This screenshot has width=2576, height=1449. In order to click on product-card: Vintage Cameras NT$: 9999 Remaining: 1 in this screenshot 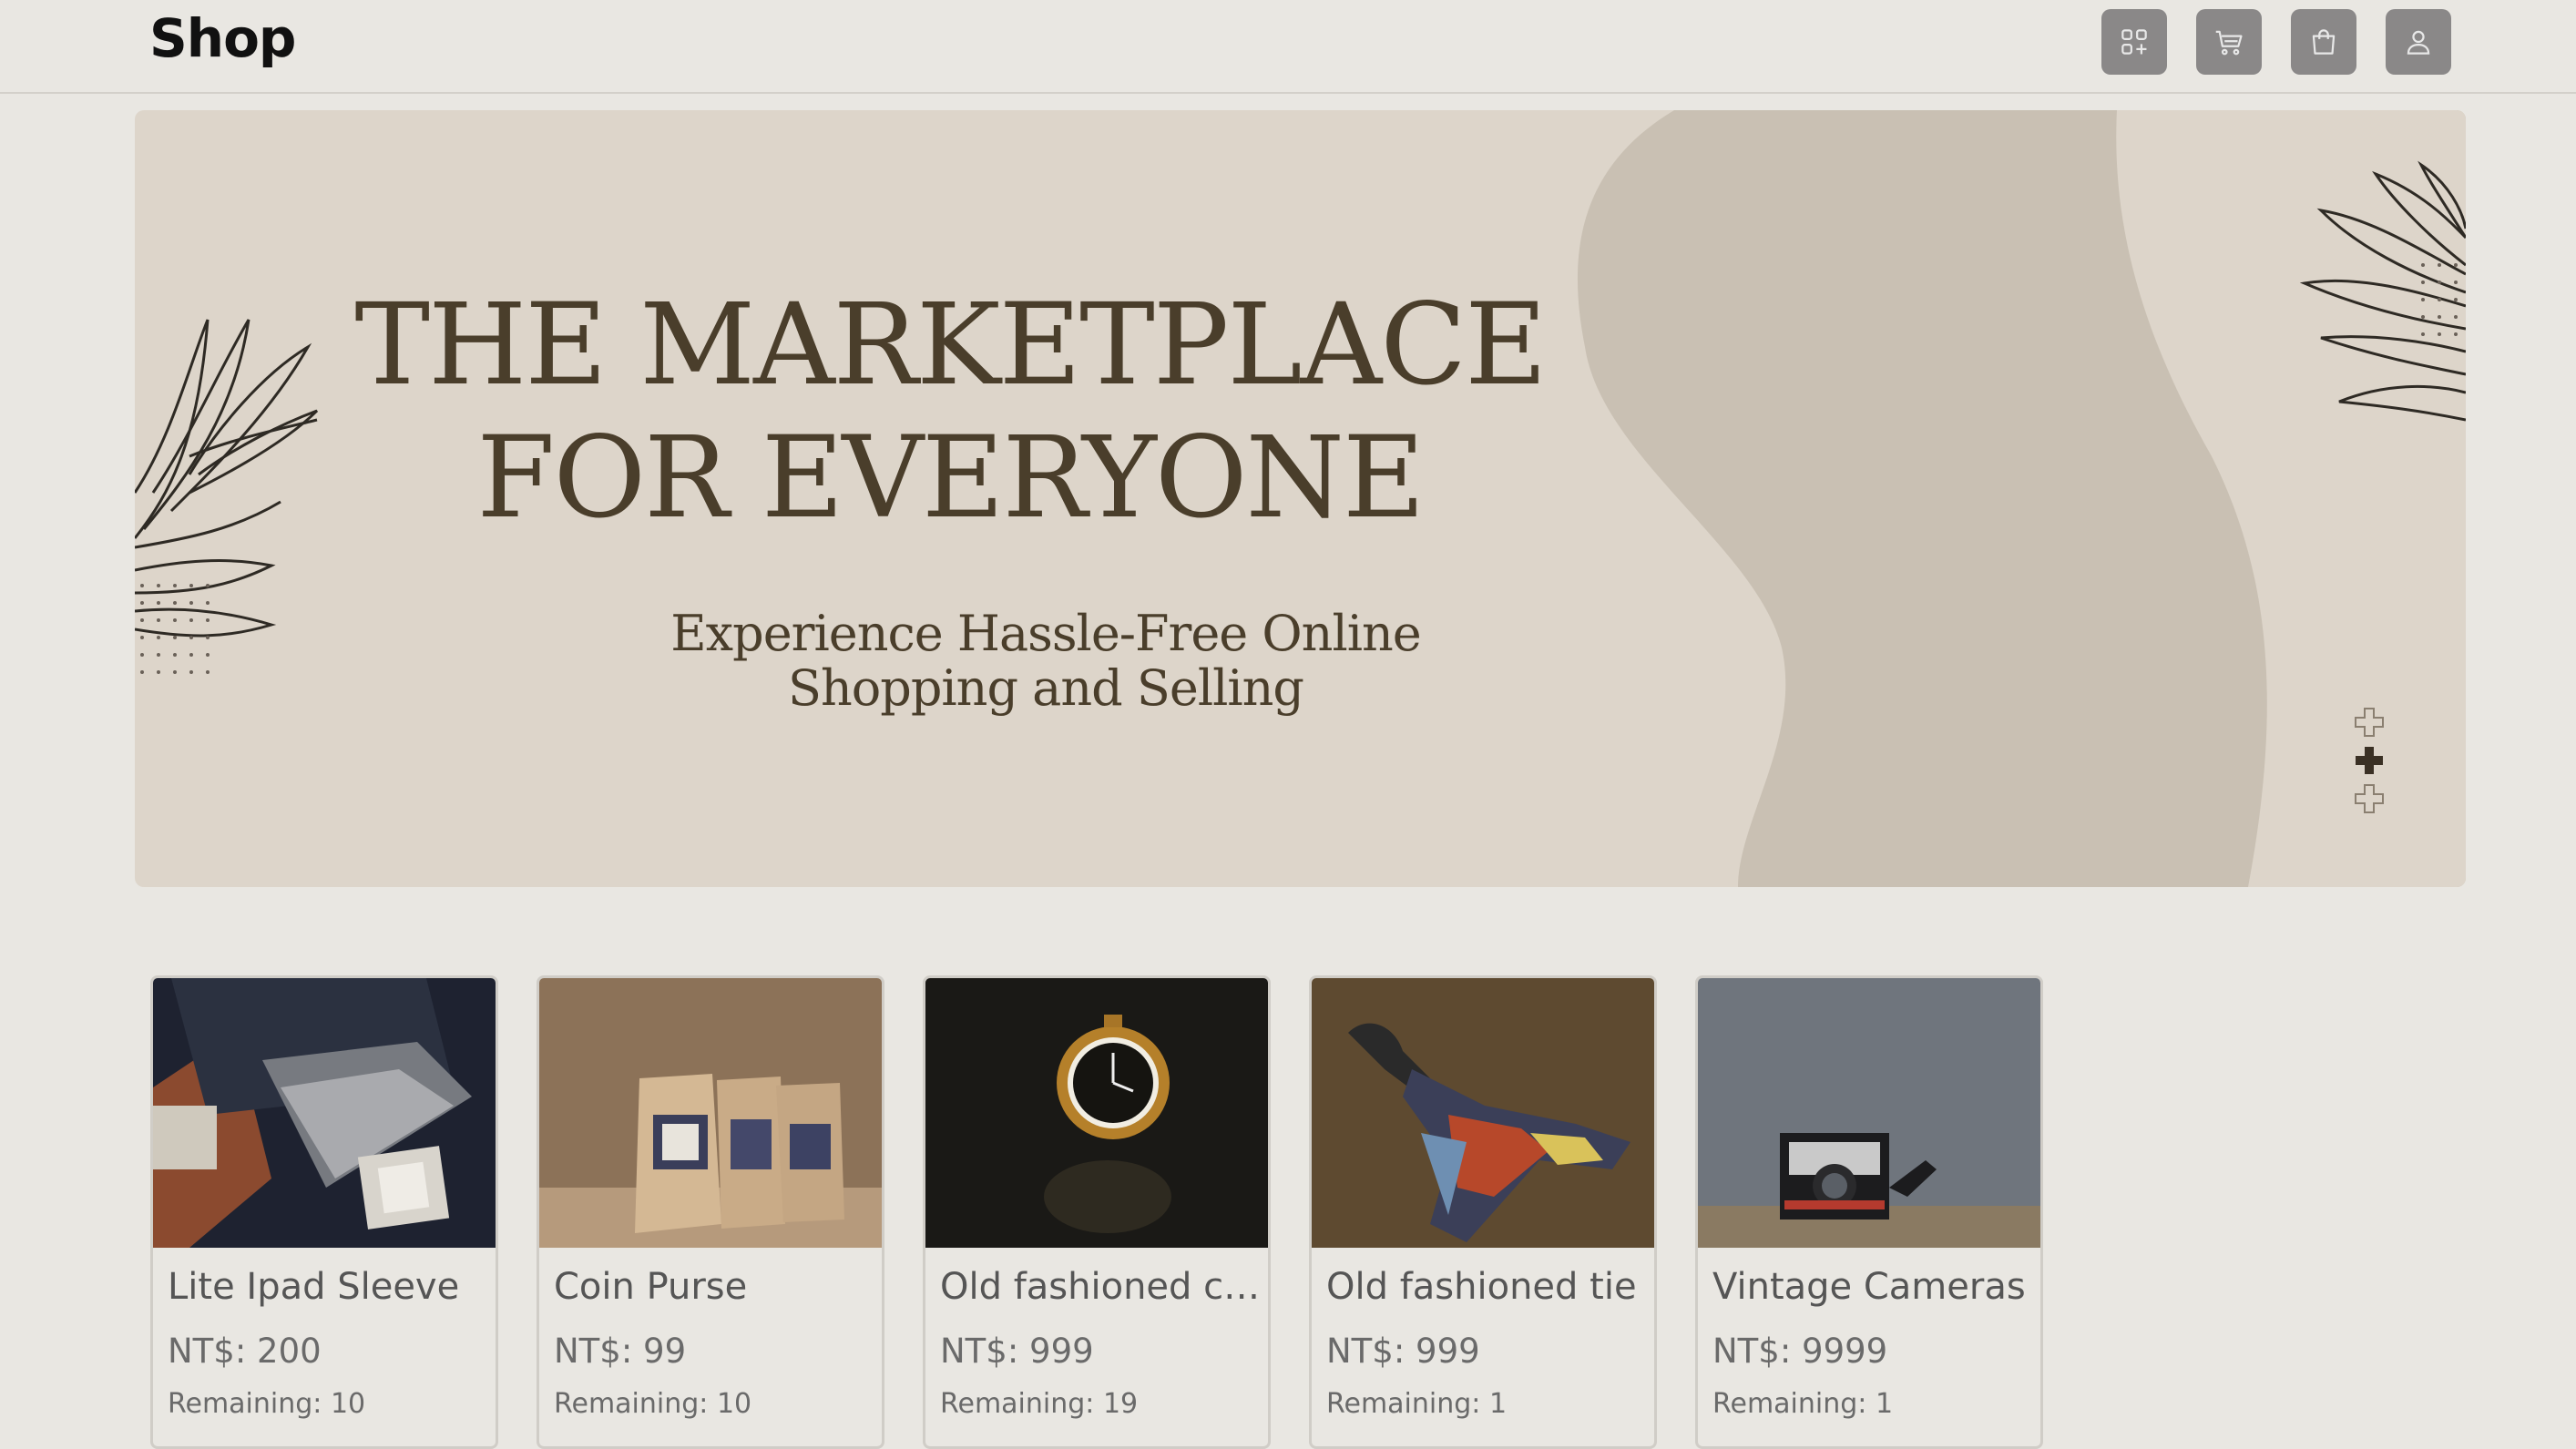, I will do `click(1869, 1212)`.